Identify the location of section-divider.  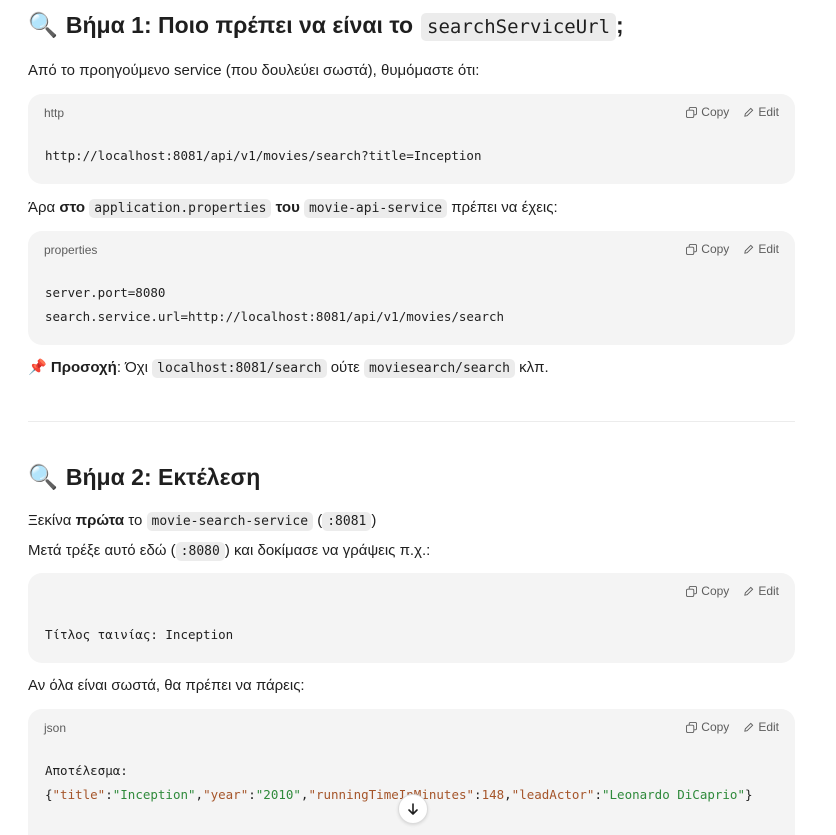
(411, 421).